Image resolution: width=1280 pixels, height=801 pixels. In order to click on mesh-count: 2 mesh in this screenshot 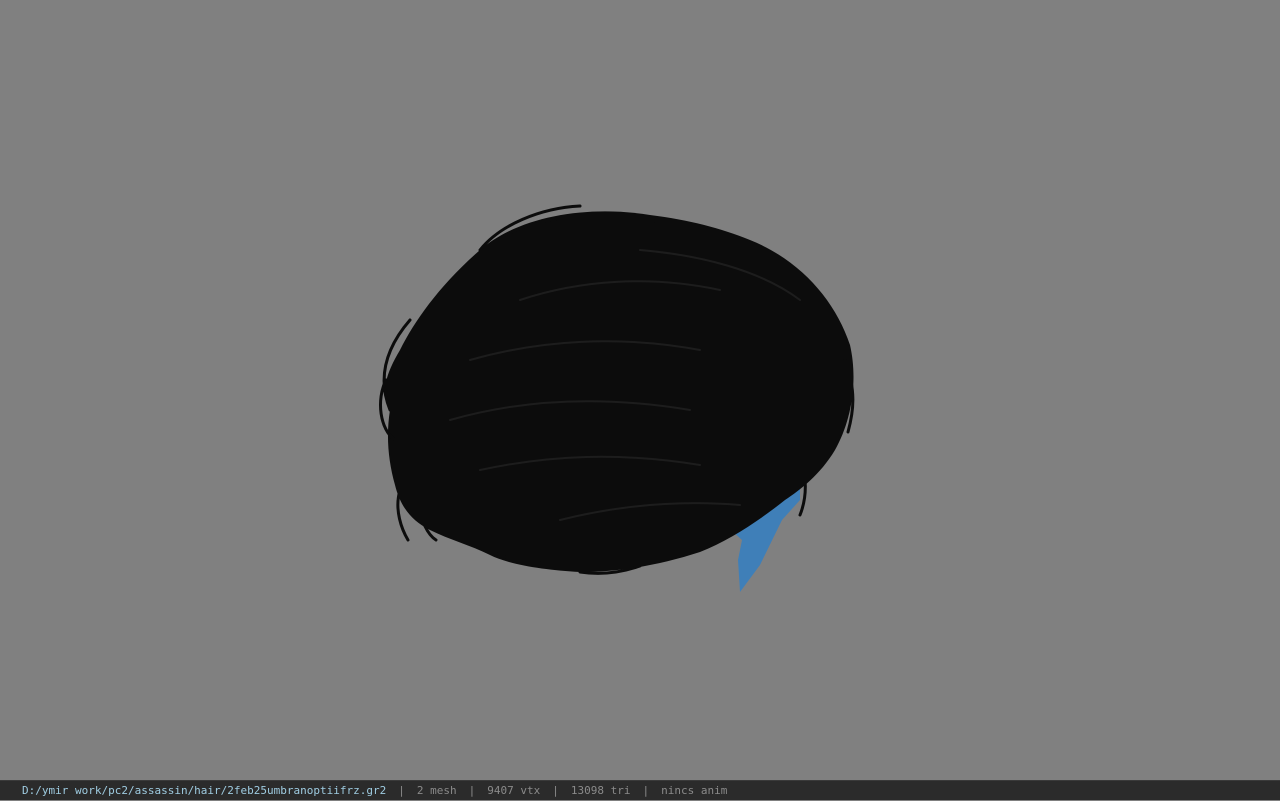, I will do `click(436, 790)`.